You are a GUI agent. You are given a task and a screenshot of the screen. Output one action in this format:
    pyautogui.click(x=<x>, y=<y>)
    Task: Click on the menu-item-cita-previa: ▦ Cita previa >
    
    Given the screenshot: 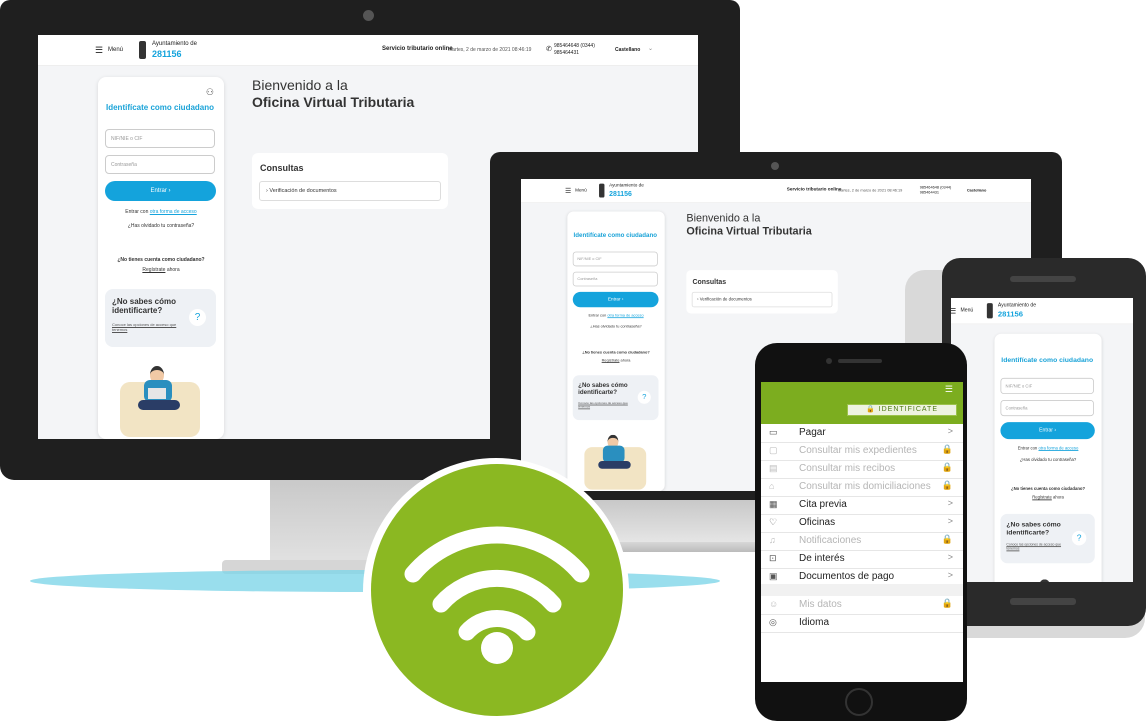 What is the action you would take?
    pyautogui.click(x=862, y=505)
    